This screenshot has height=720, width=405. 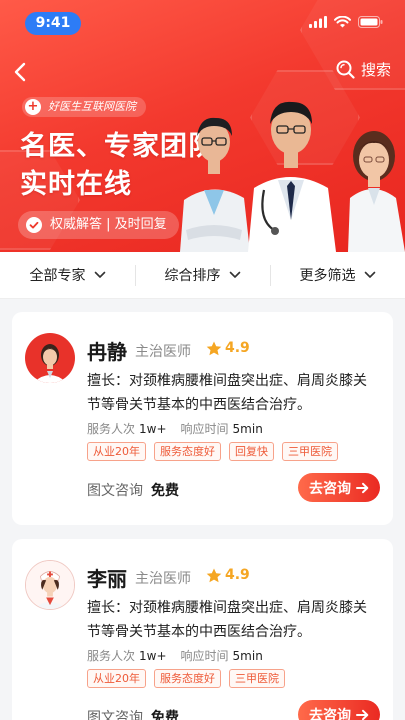 I want to click on filter-label: 全部专家, so click(x=57, y=276).